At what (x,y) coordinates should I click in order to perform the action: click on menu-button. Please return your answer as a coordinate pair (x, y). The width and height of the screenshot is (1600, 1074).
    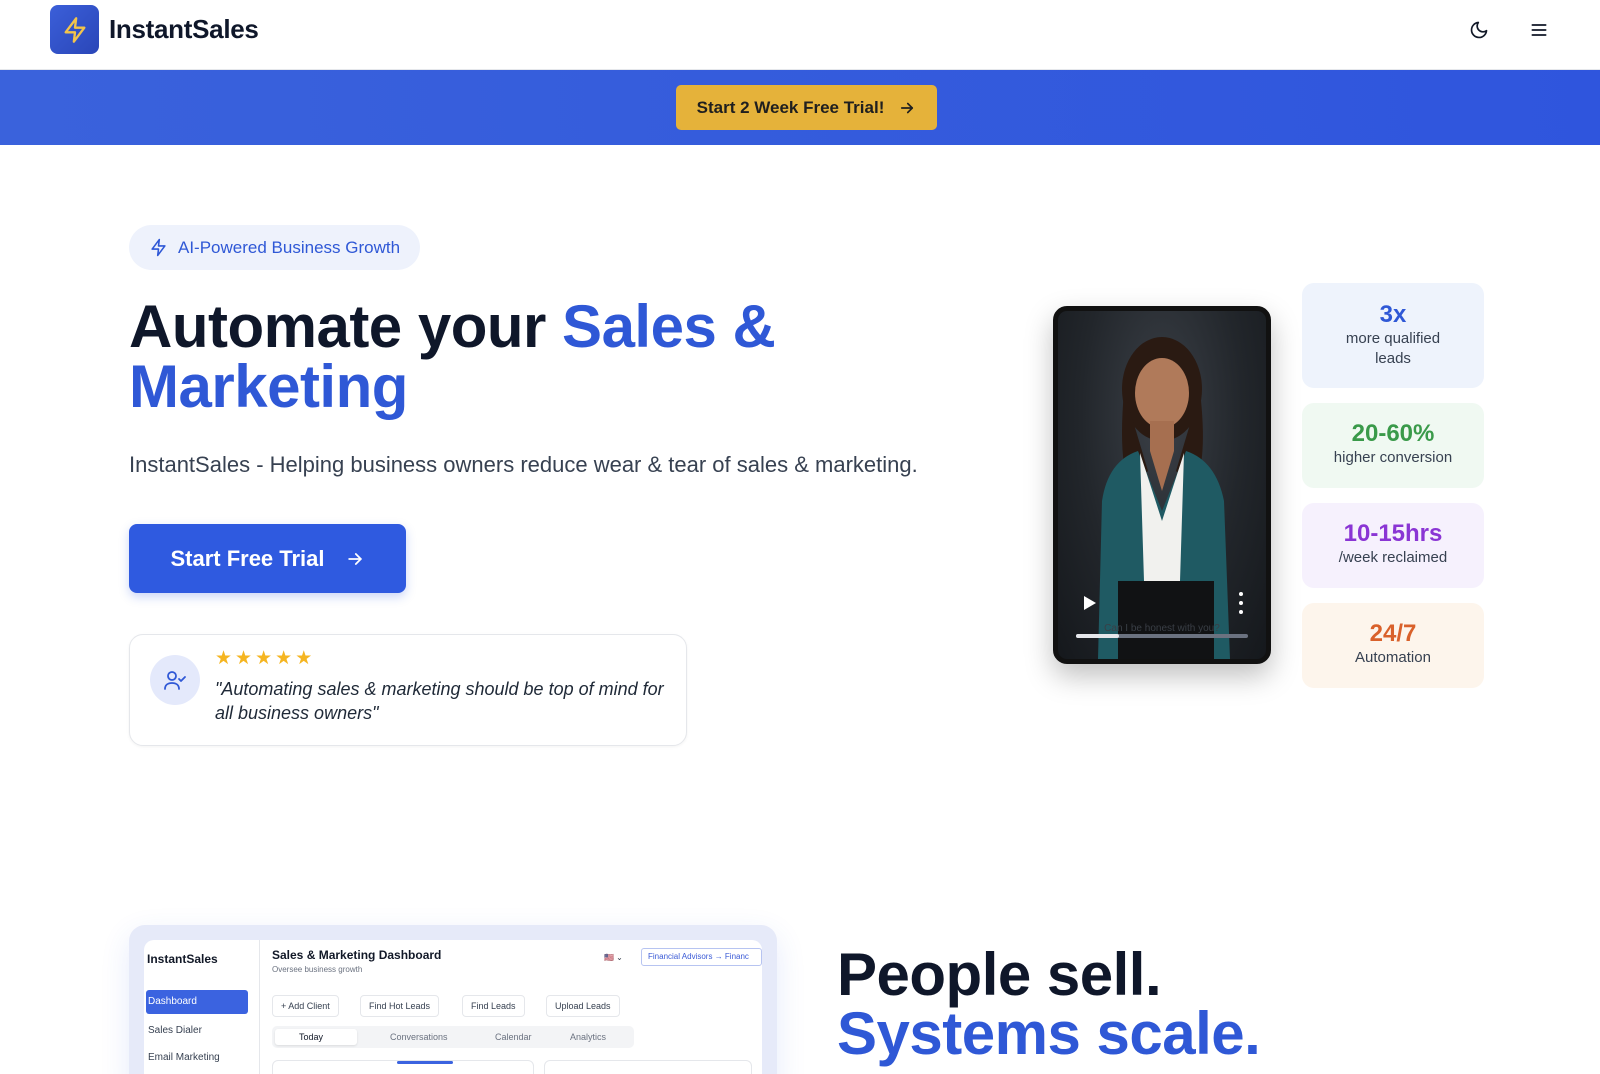
    Looking at the image, I should click on (1539, 30).